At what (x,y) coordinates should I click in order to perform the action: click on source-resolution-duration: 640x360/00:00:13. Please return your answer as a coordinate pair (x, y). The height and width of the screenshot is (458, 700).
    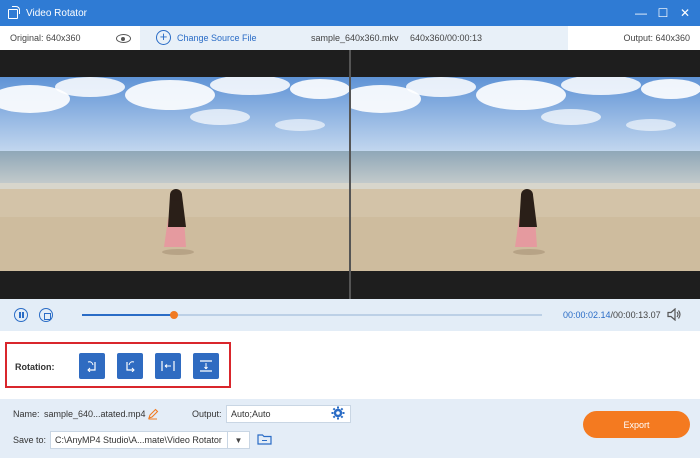
    Looking at the image, I should click on (446, 38).